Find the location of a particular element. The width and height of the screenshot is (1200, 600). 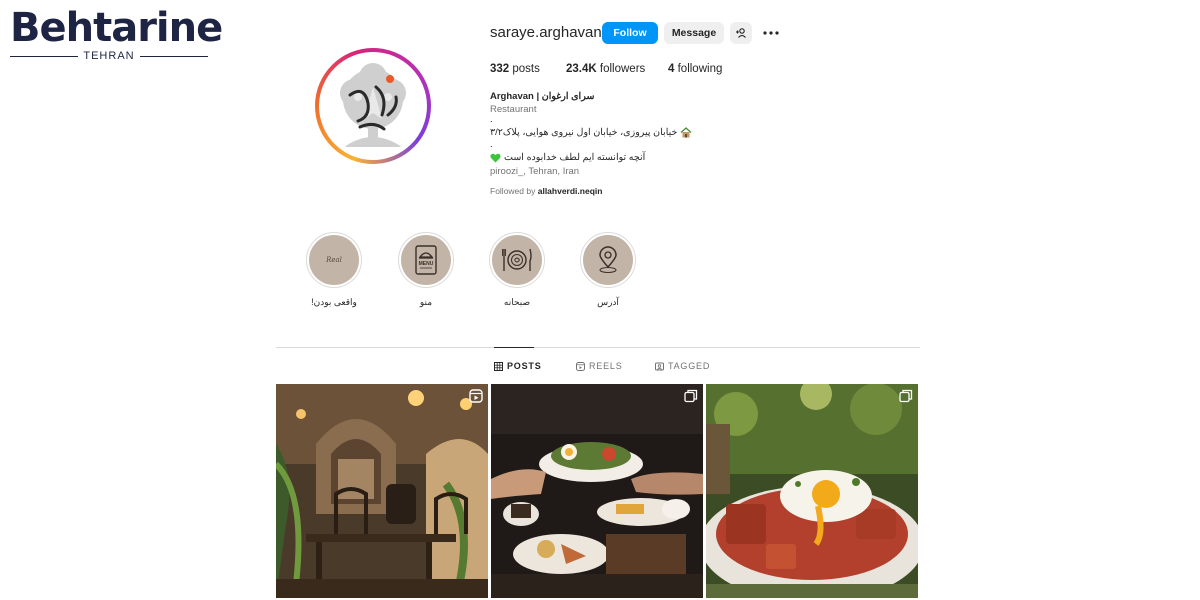

green-heart-icon is located at coordinates (495, 157).